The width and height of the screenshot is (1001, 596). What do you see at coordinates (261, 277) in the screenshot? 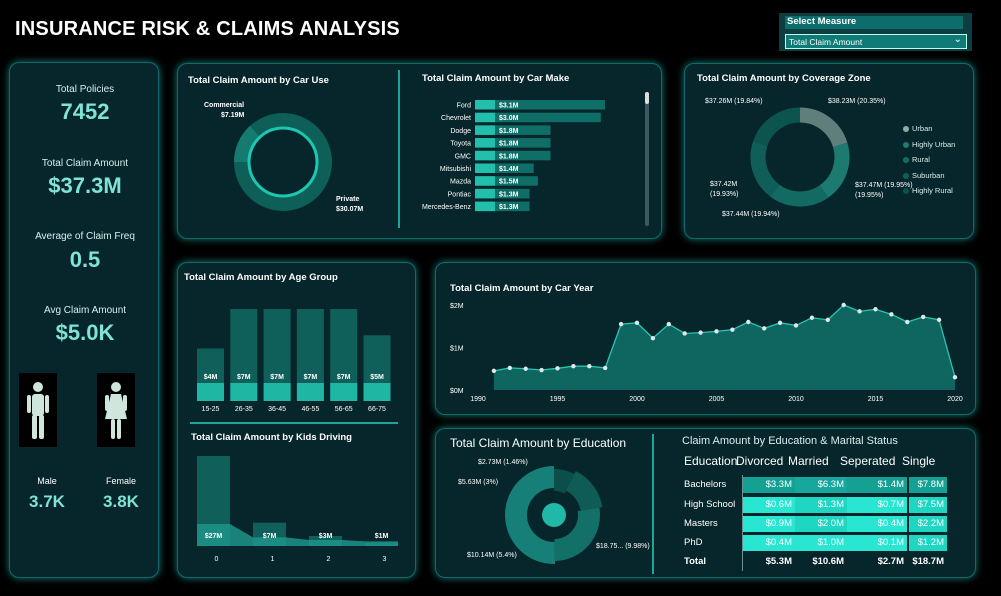
I see `age-title: Total Claim Amount by Age Group` at bounding box center [261, 277].